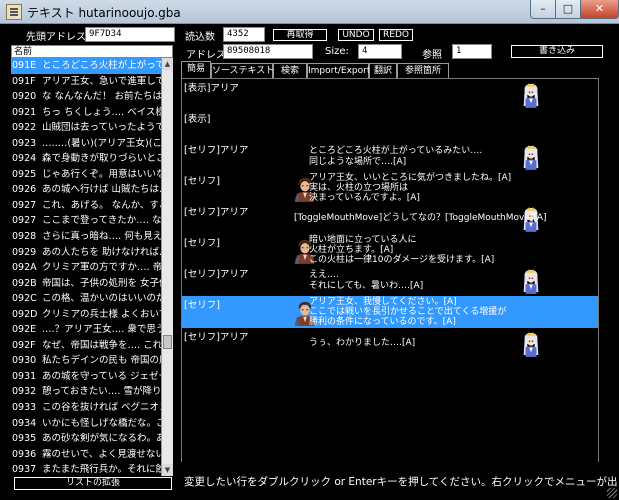  I want to click on list-item: 0931 あの城を守っている ジェゼールと, so click(86, 377).